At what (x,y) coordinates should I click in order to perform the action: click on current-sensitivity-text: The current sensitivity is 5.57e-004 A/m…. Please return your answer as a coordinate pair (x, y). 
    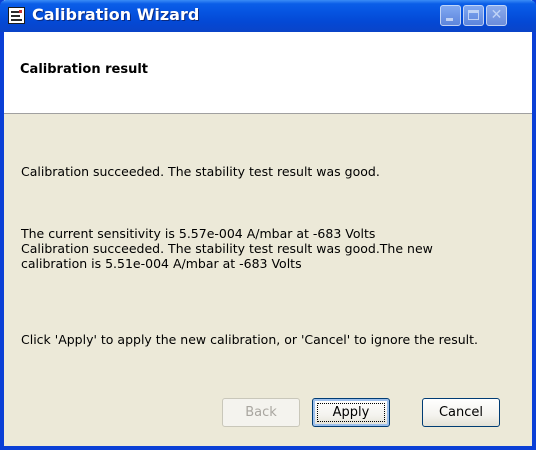
    Looking at the image, I should click on (198, 233).